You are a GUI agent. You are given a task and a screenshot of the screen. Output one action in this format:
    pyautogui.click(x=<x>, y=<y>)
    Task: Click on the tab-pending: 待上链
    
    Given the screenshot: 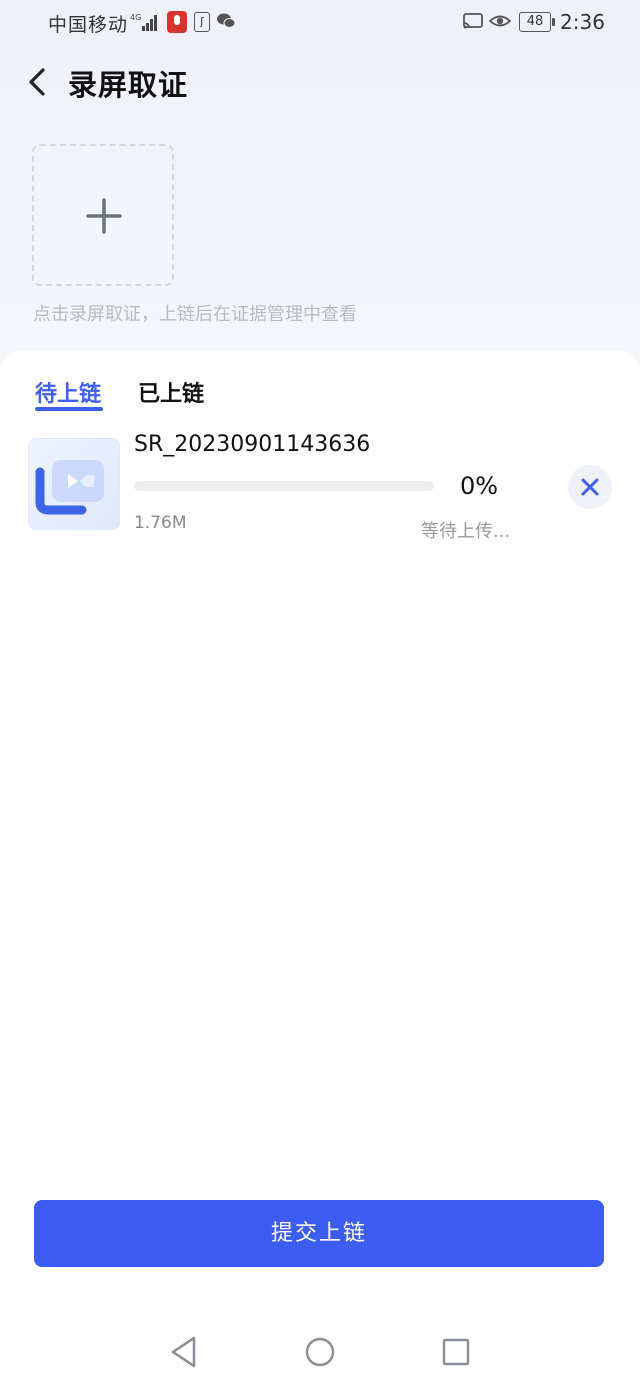 What is the action you would take?
    pyautogui.click(x=68, y=392)
    